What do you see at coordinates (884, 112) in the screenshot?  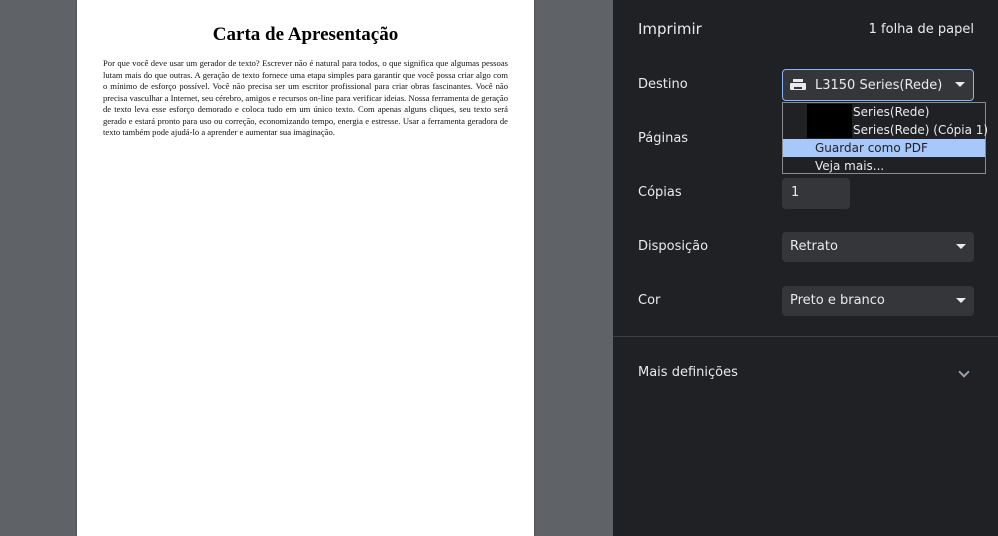 I see `destination-option: Series(Rede)` at bounding box center [884, 112].